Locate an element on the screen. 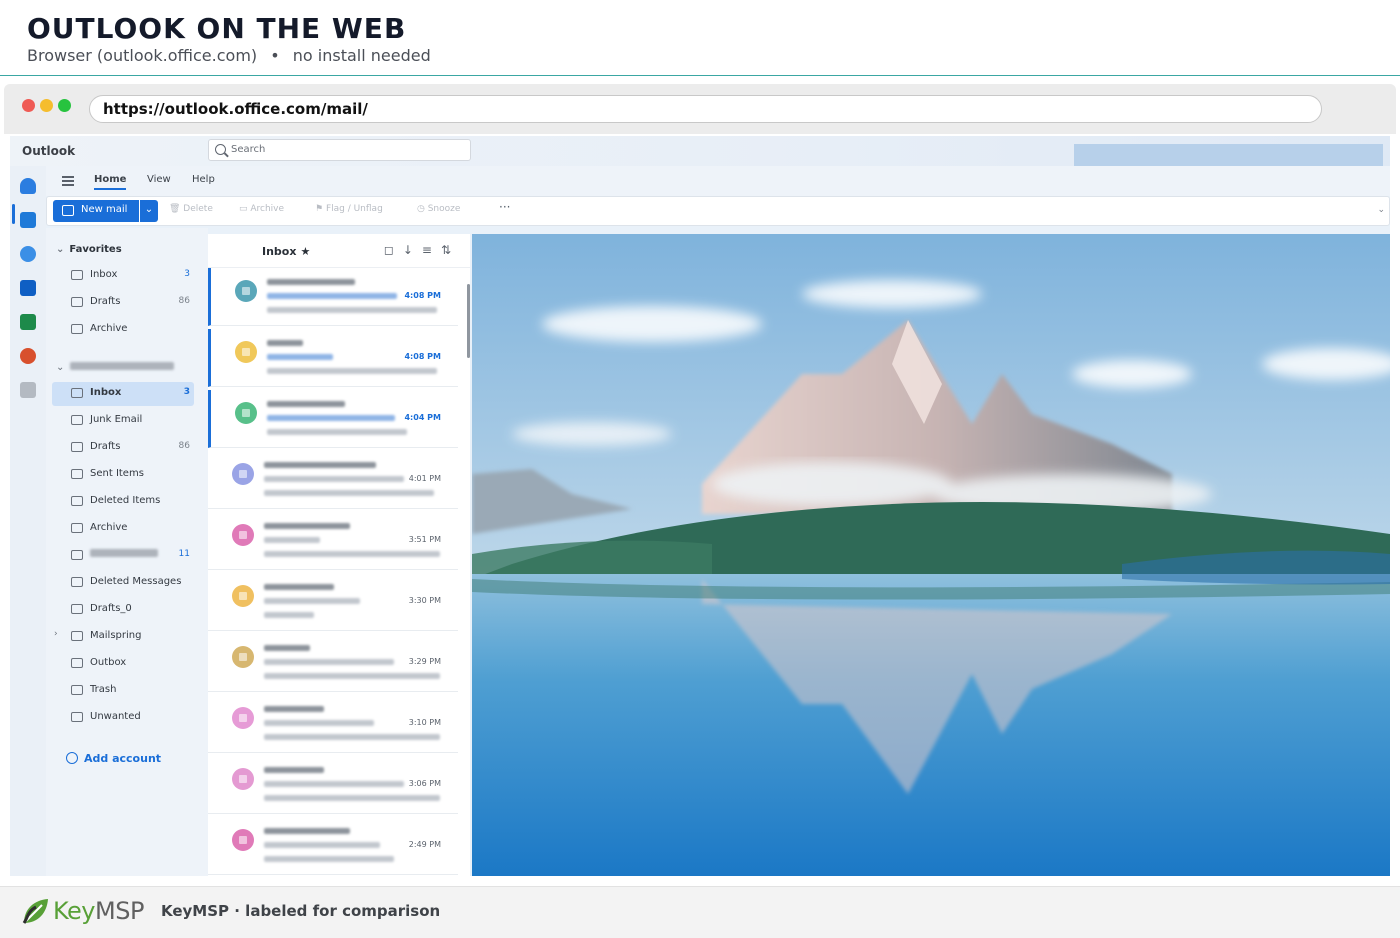  snooze-button: ◷ Snooze is located at coordinates (438, 209).